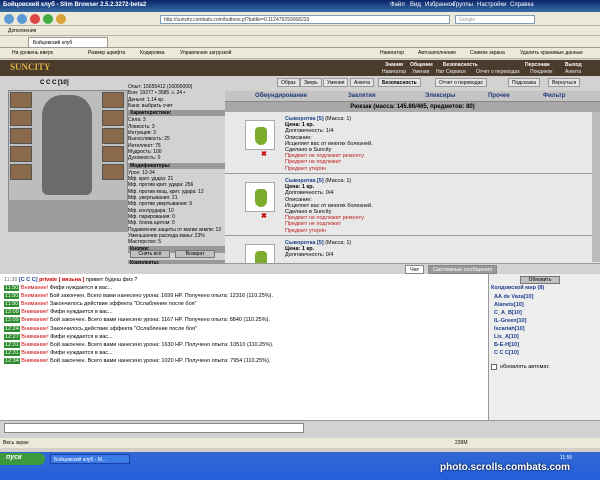 The image size is (600, 480). Describe the element at coordinates (35, 19) in the screenshot. I see `stop-icon` at that location.